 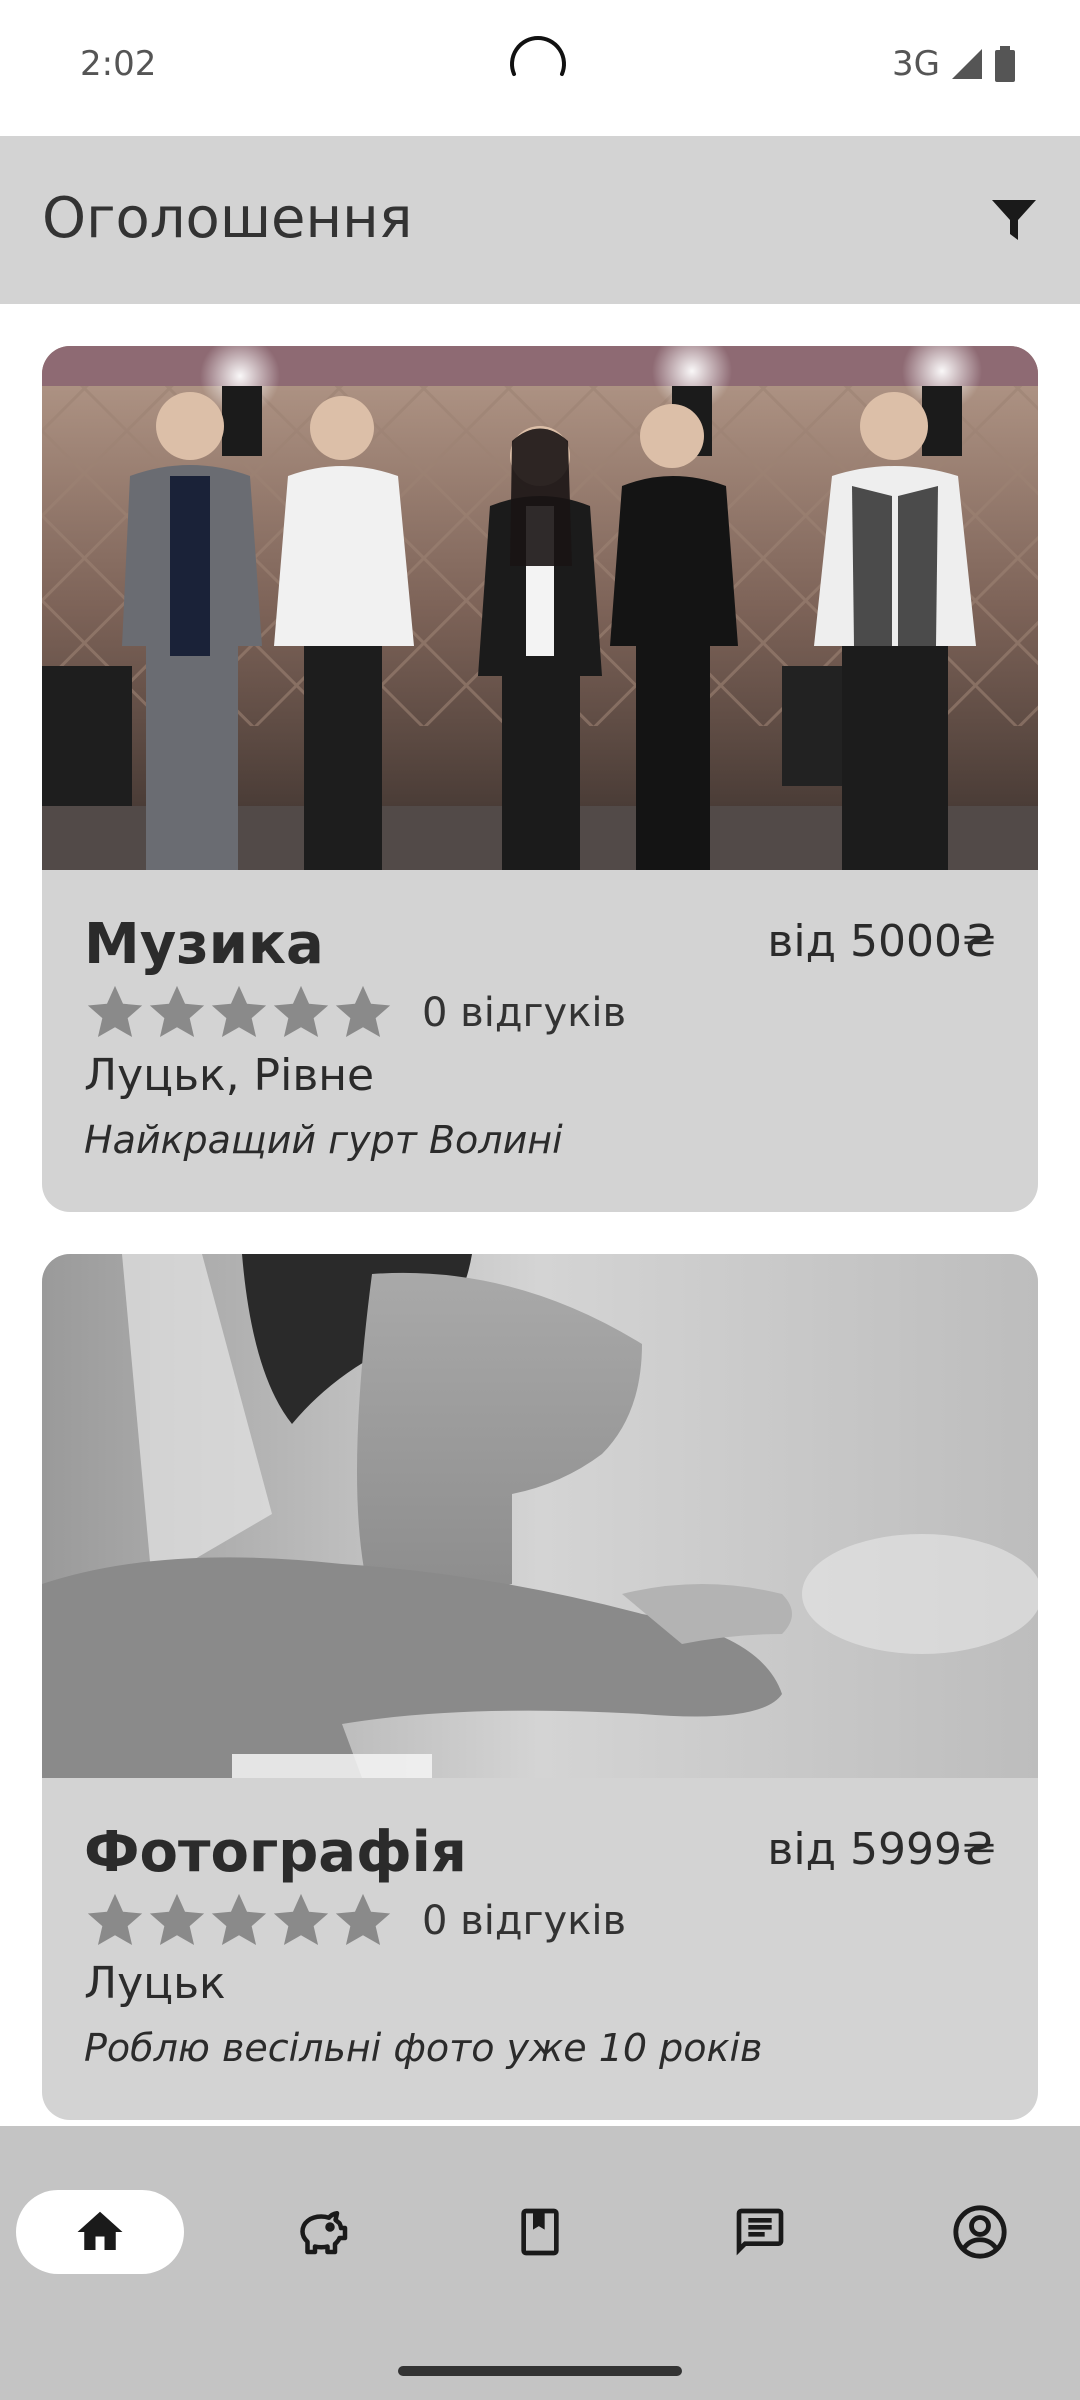 What do you see at coordinates (1005, 64) in the screenshot?
I see `battery-icon` at bounding box center [1005, 64].